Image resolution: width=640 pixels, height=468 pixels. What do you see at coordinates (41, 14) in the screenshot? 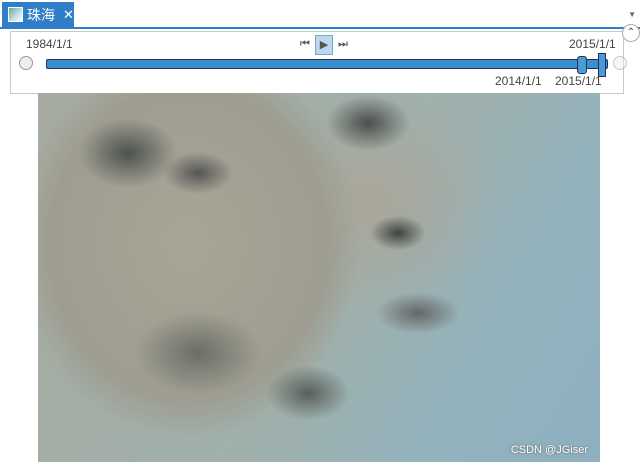
I see `tab-title: 珠海` at bounding box center [41, 14].